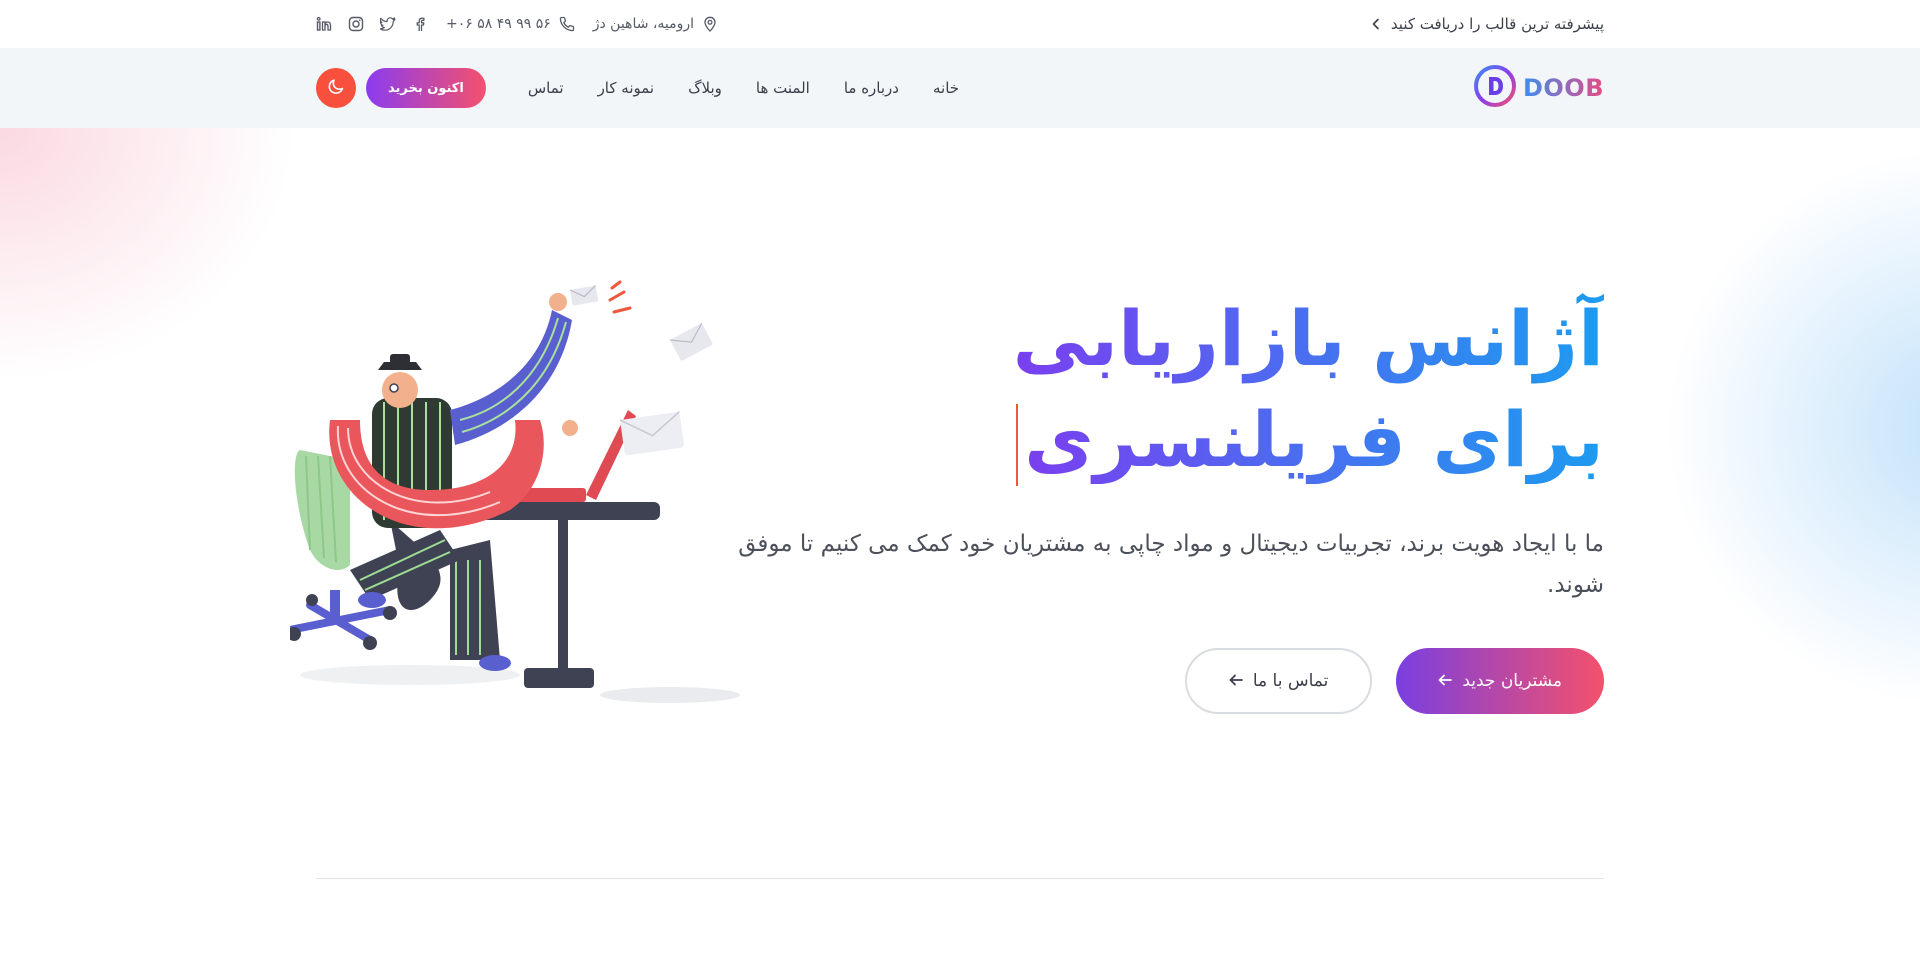  I want to click on nav-item-about: درباره ما, so click(871, 88).